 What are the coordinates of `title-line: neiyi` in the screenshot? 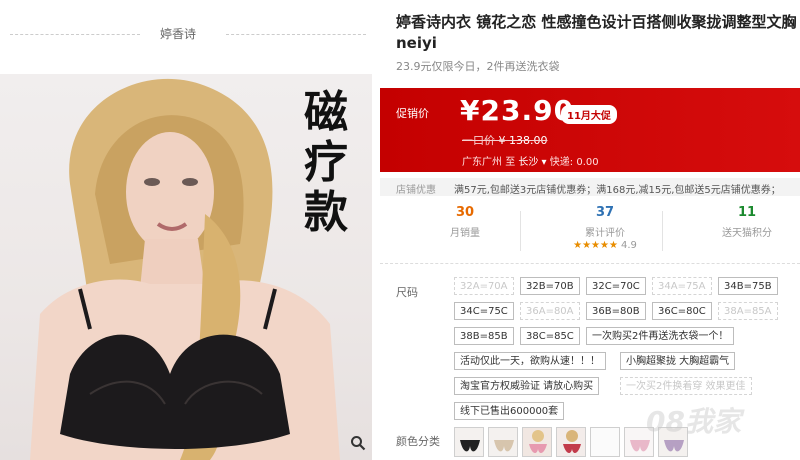 It's located at (416, 43).